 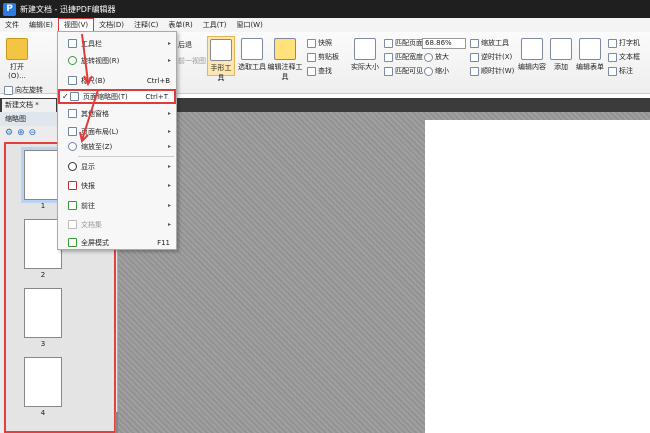 I want to click on tab-new-document: 新建文档 *, so click(x=29, y=105).